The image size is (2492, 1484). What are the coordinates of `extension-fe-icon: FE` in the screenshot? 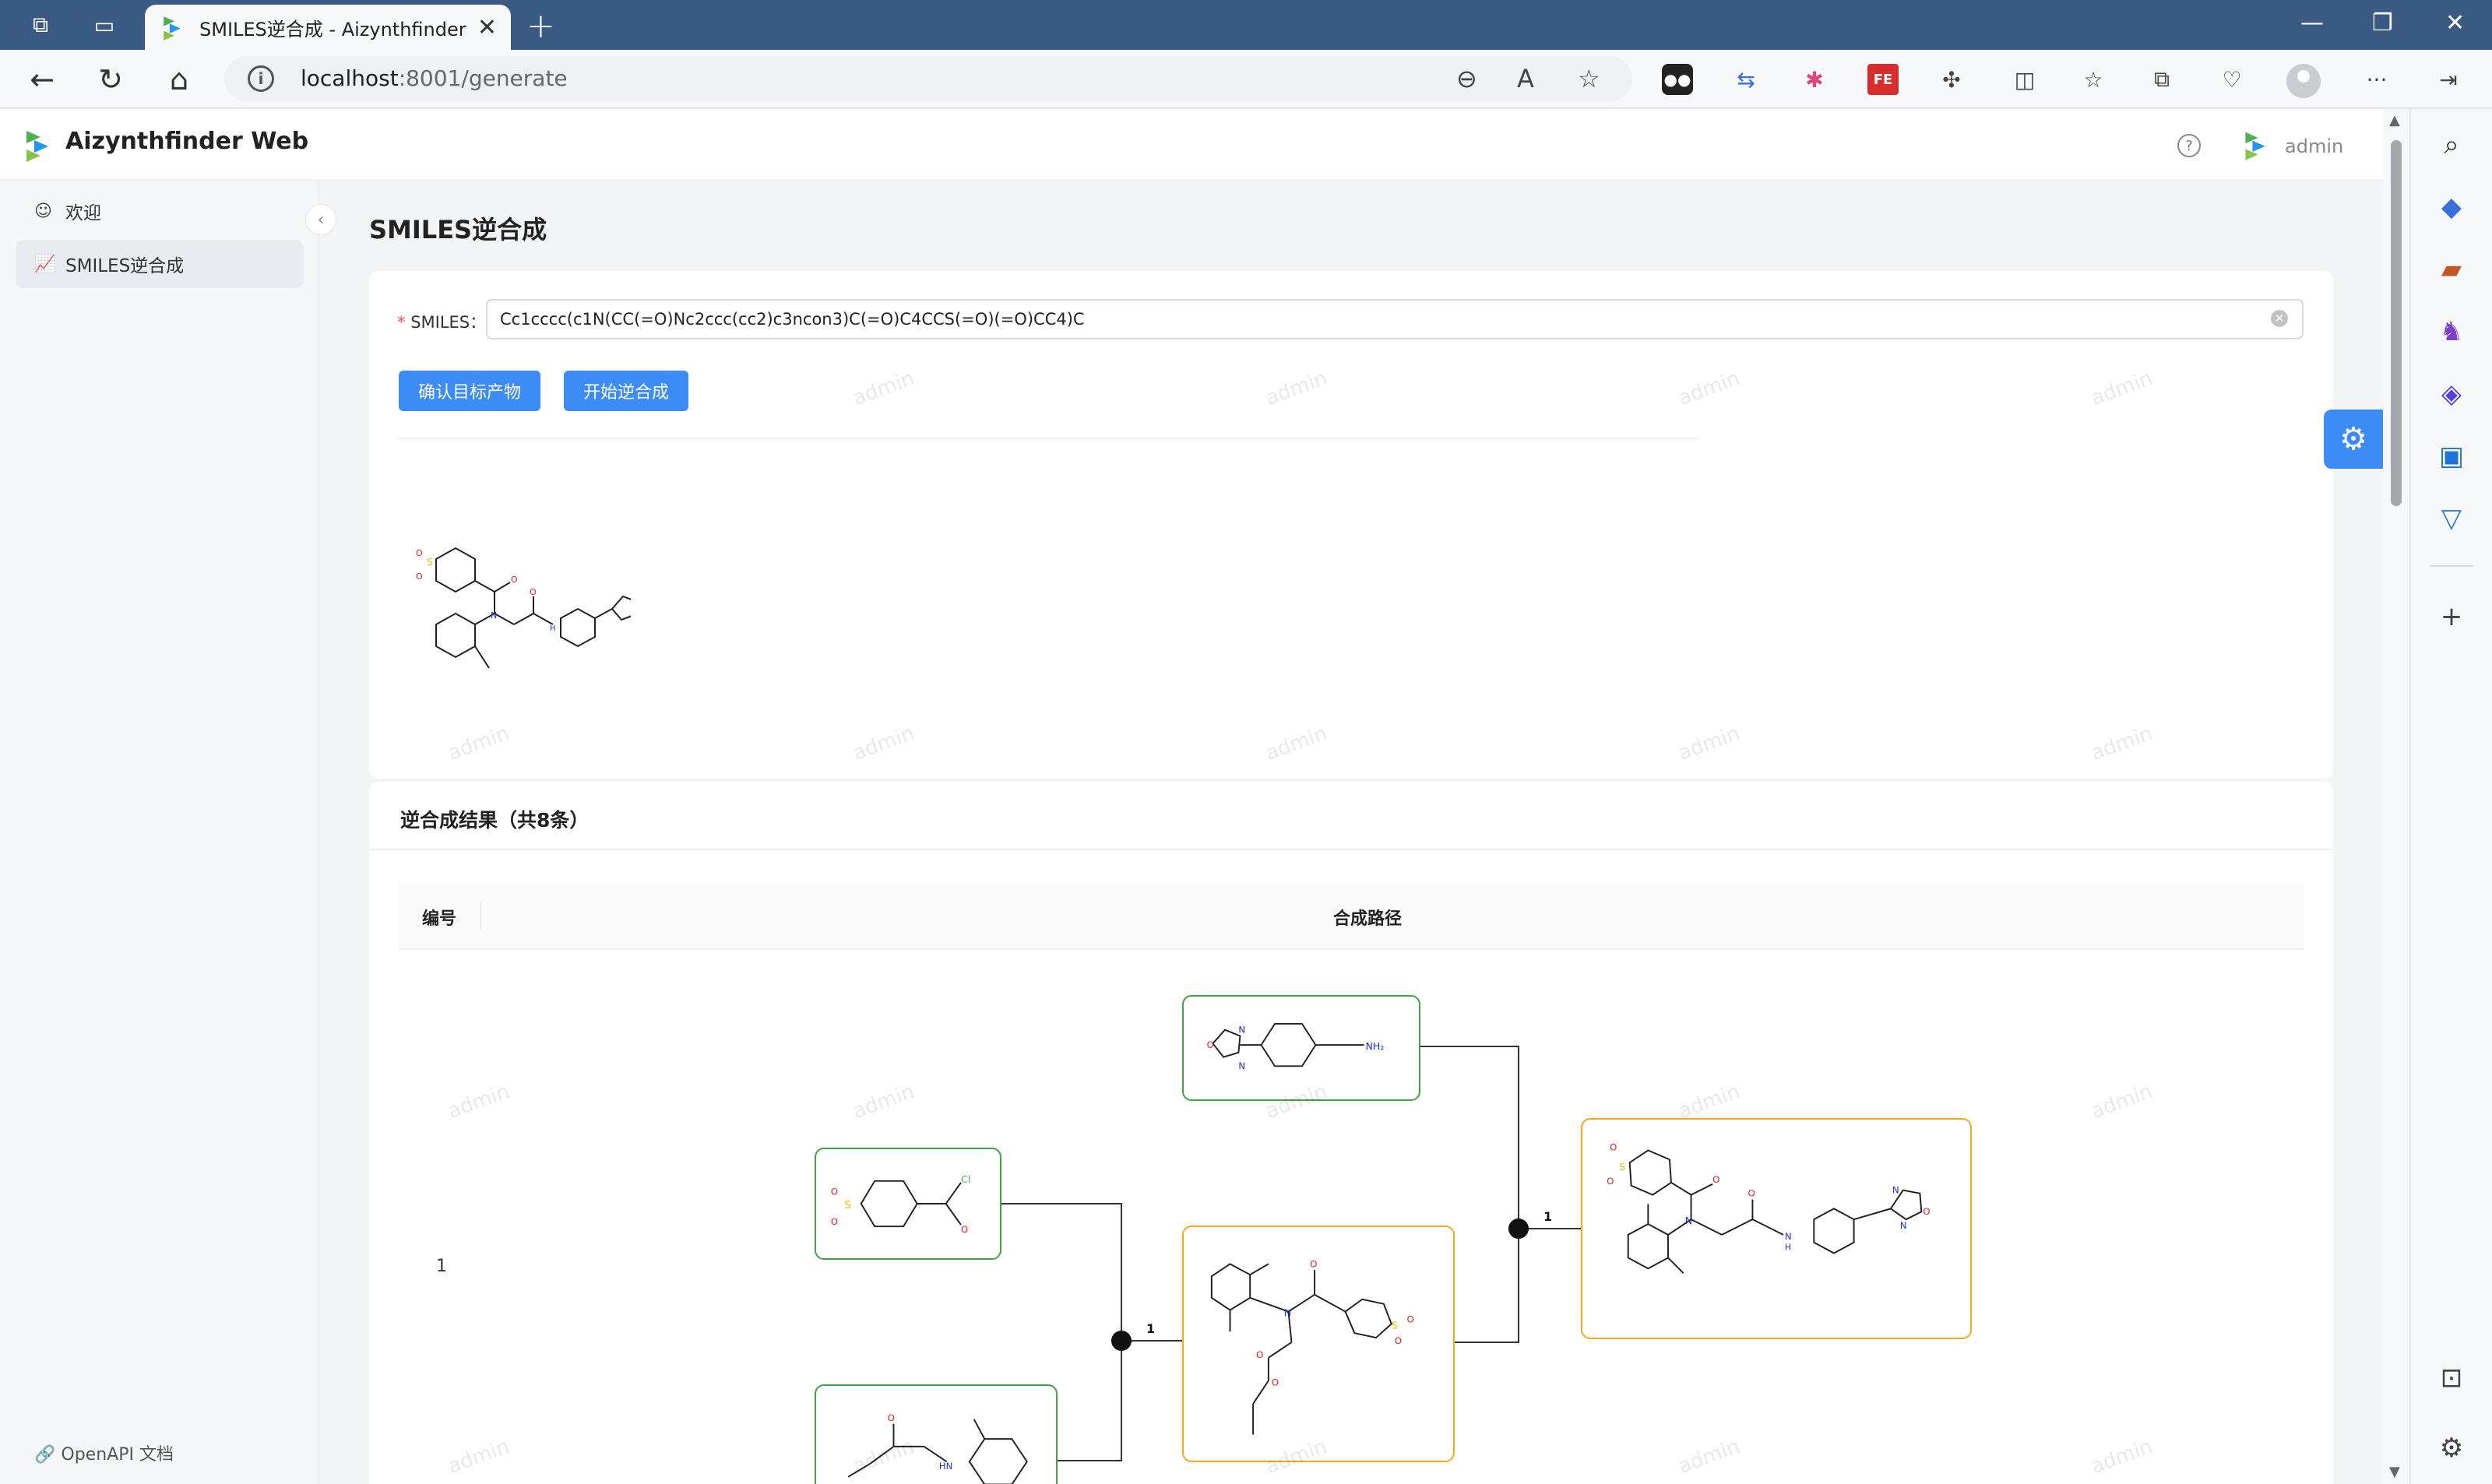 It's located at (1883, 80).